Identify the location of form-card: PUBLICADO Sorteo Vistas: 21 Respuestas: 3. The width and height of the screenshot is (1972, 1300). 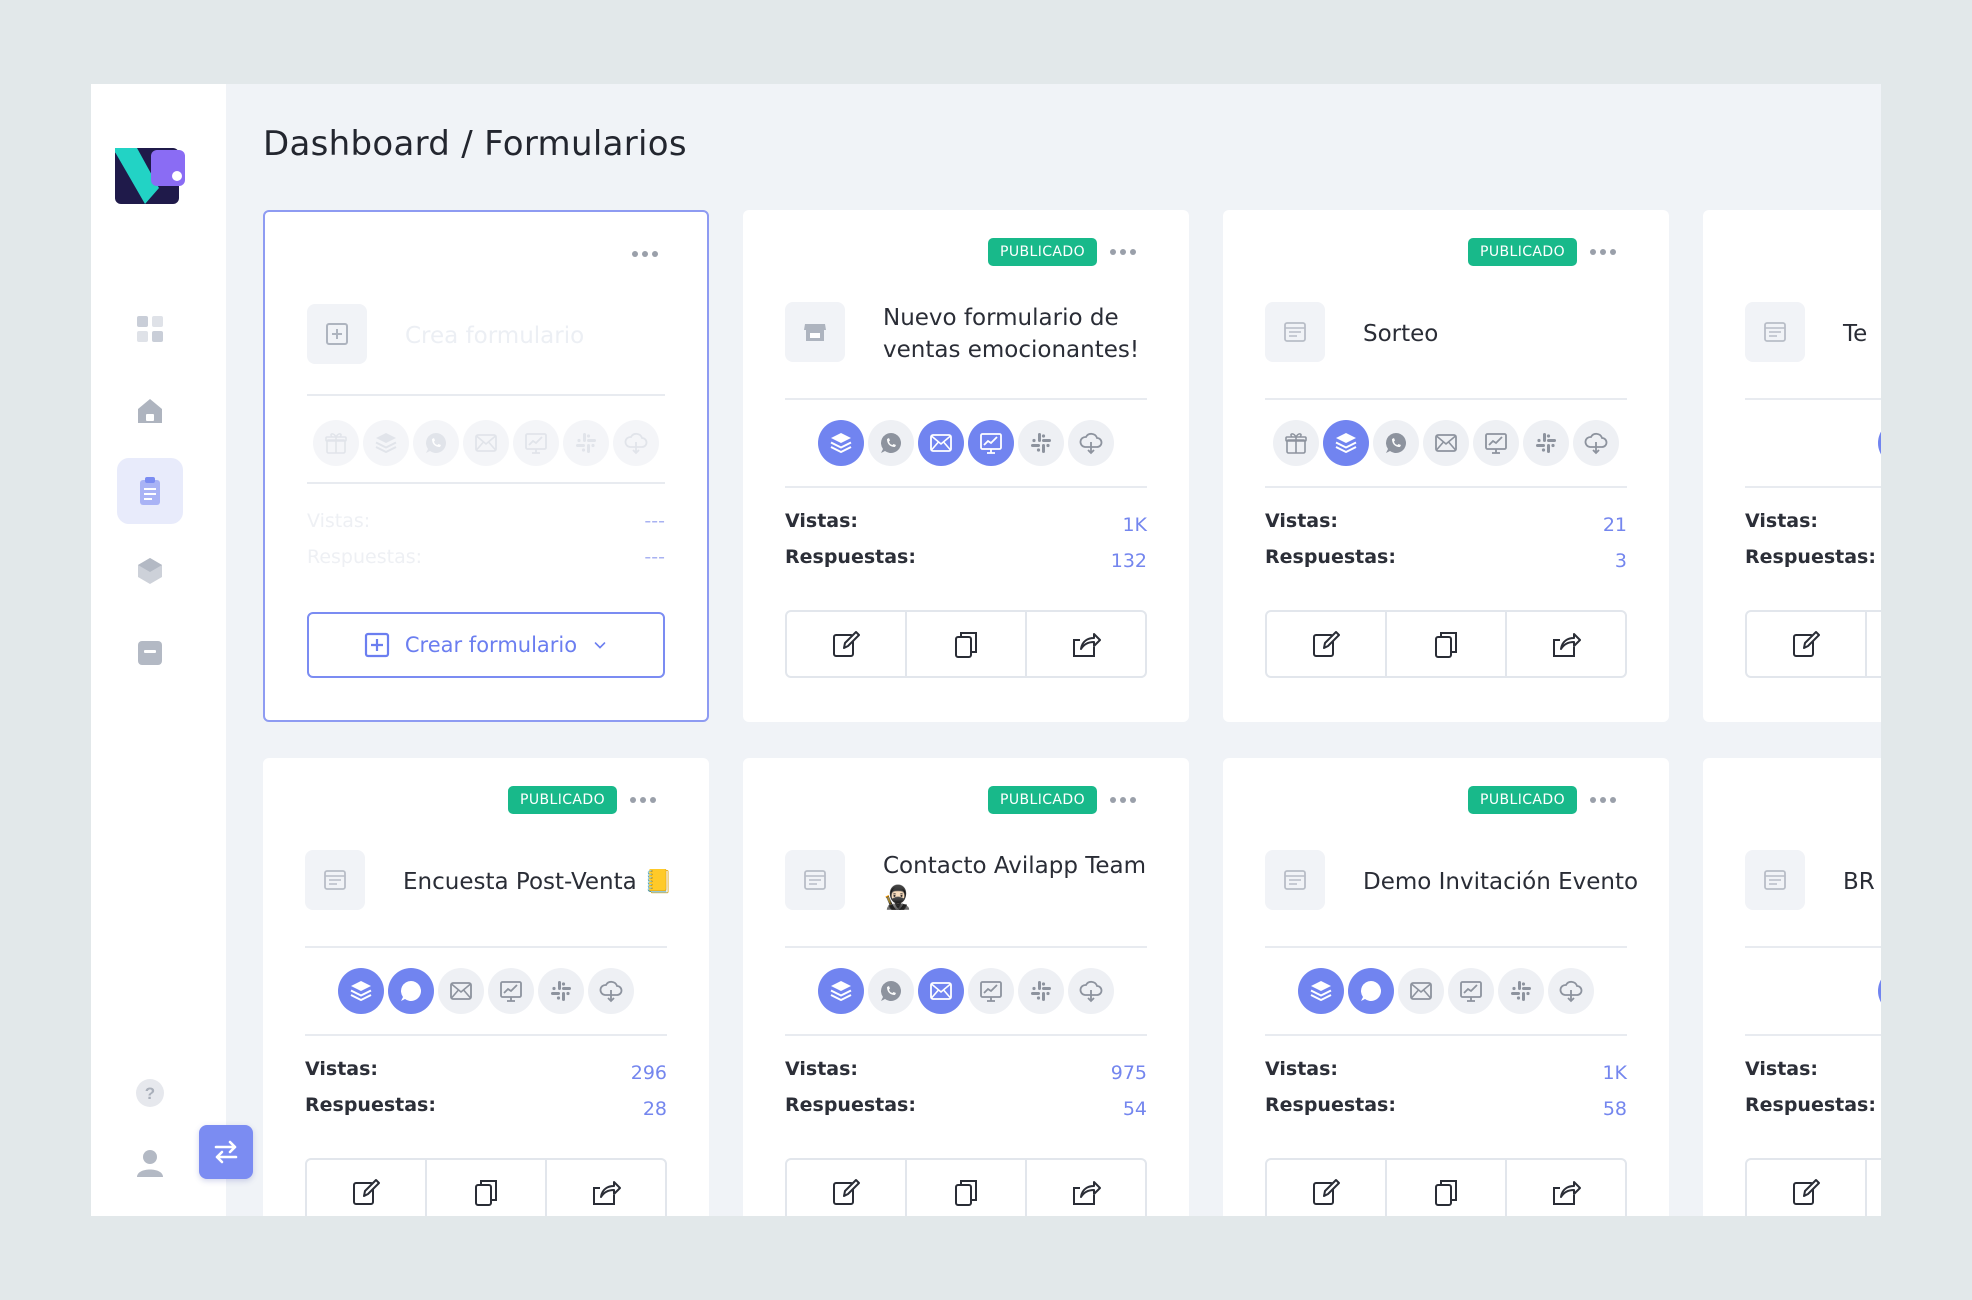
(1446, 466).